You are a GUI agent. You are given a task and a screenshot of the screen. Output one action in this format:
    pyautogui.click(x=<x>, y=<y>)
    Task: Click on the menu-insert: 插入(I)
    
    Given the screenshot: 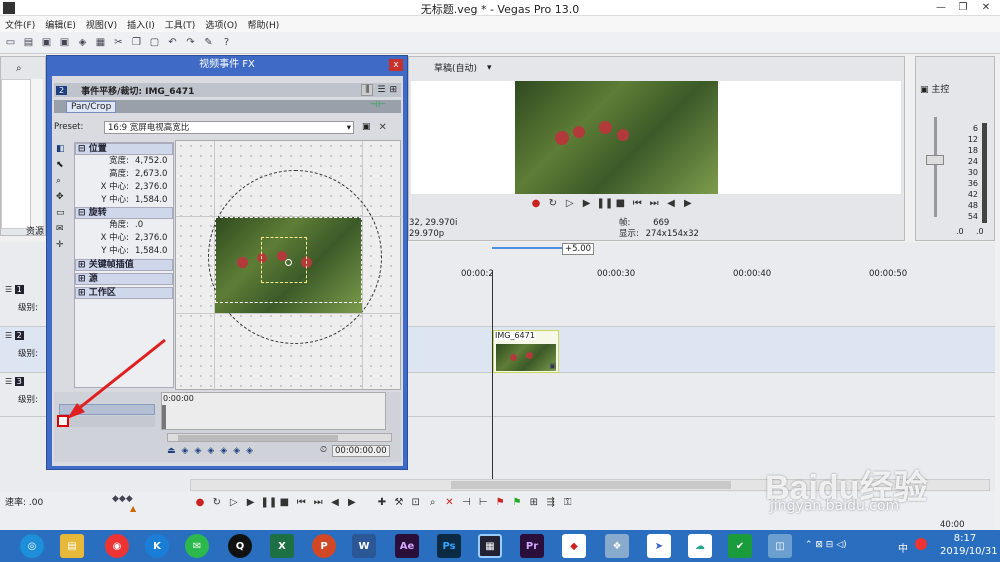 What is the action you would take?
    pyautogui.click(x=141, y=24)
    